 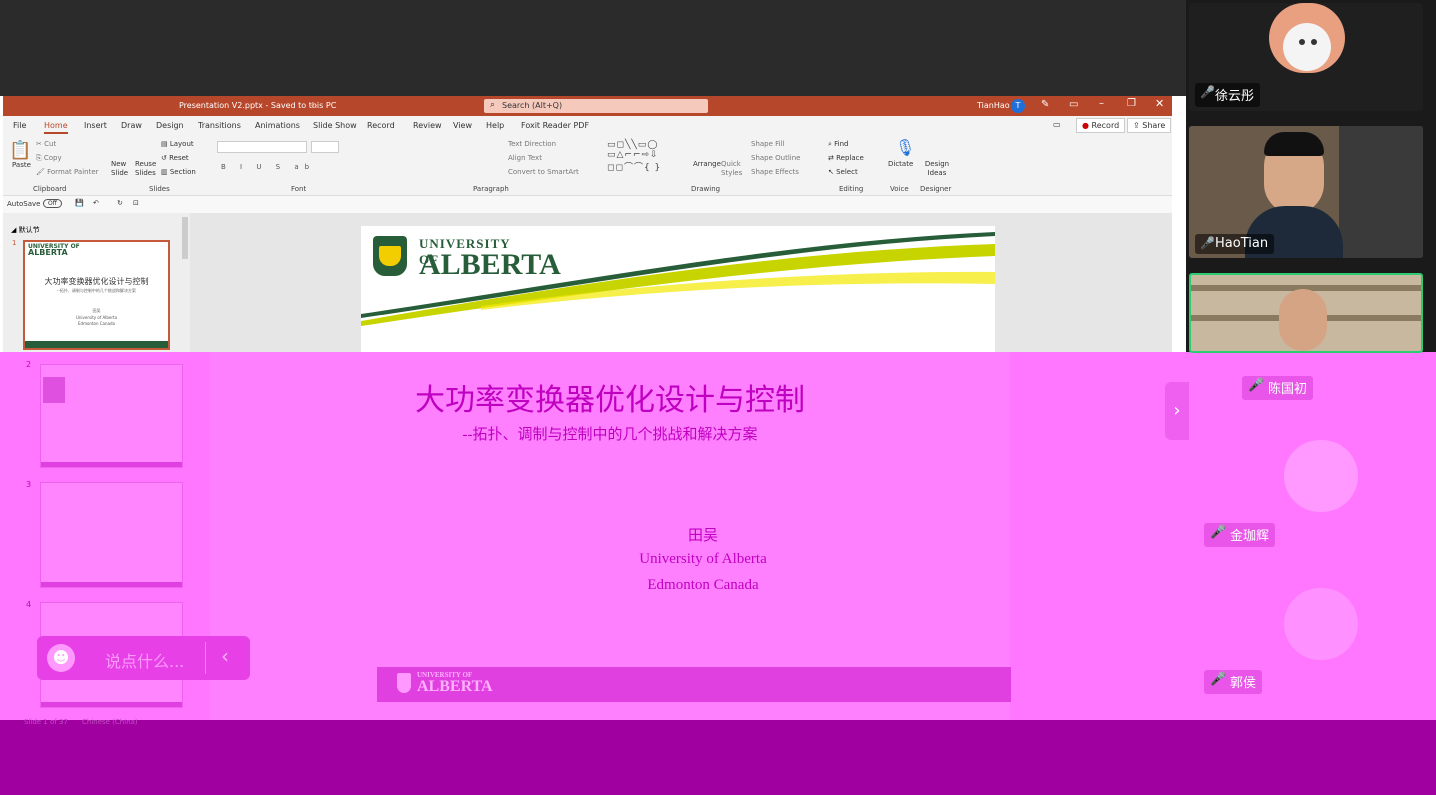 What do you see at coordinates (846, 158) in the screenshot?
I see `replace-button: ⇄ Replace` at bounding box center [846, 158].